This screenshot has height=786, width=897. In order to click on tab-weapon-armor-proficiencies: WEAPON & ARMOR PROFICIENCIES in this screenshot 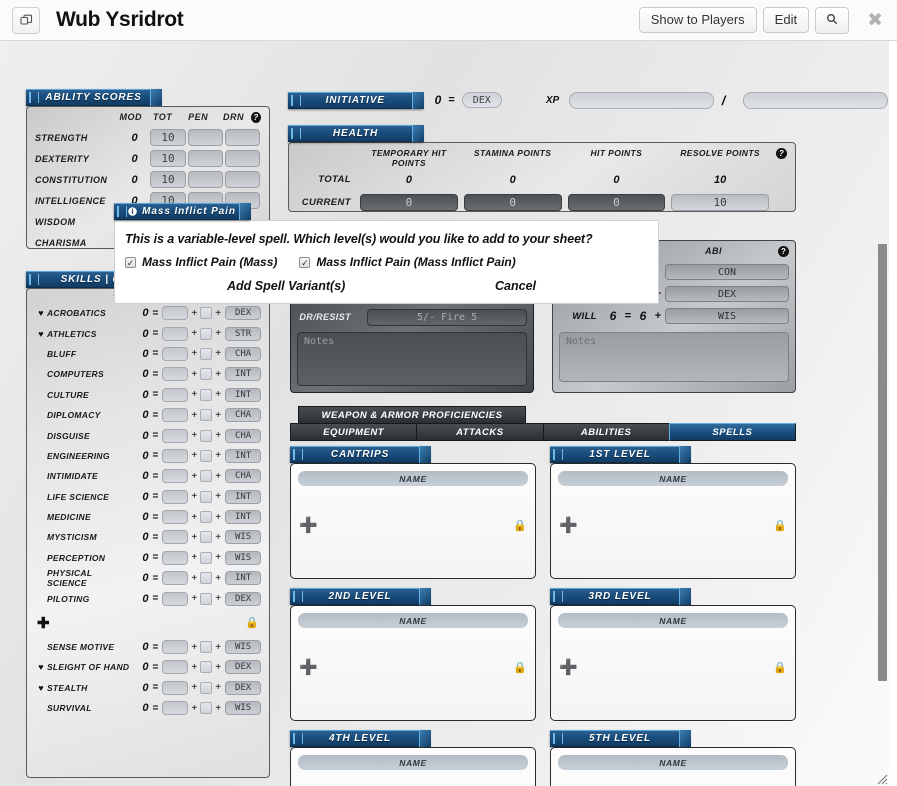, I will do `click(412, 414)`.